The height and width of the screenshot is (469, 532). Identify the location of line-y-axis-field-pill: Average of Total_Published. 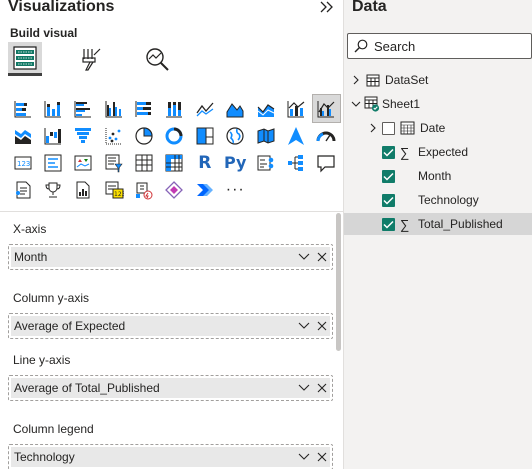
(170, 388).